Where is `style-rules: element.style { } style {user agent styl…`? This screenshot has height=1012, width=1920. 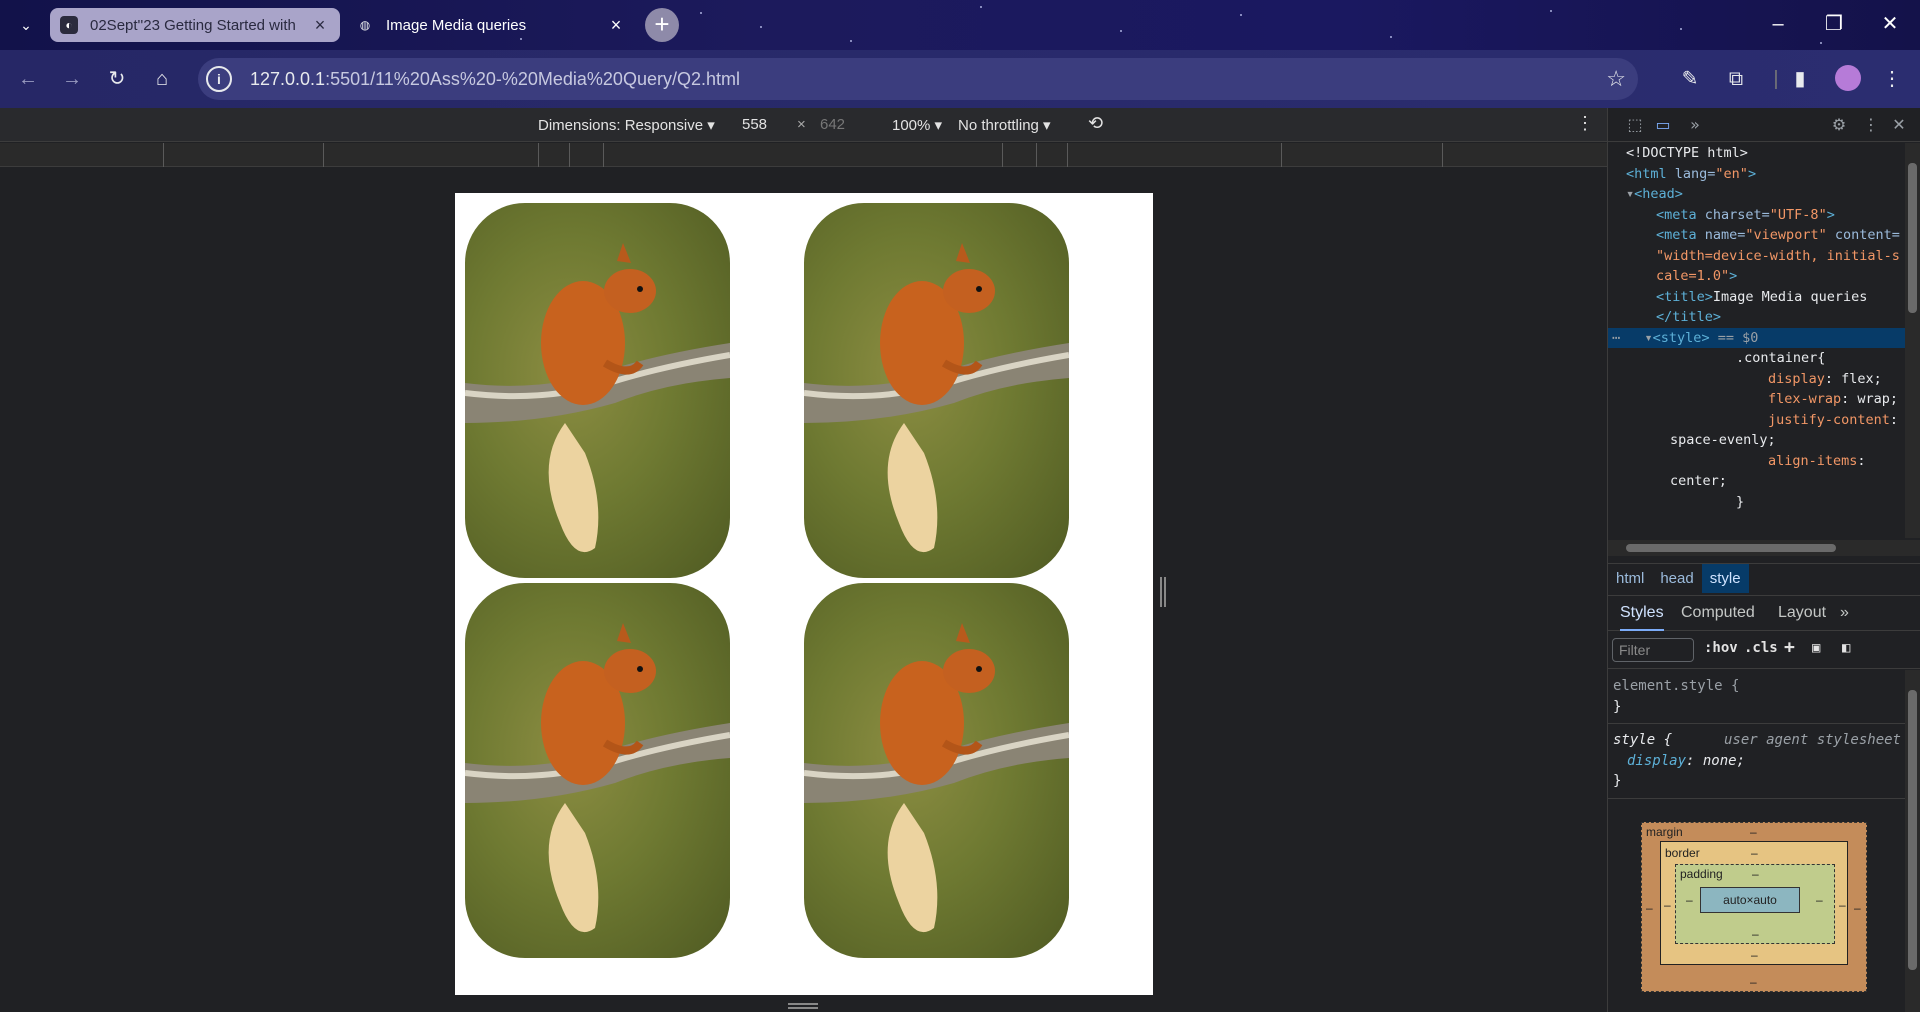
style-rules: element.style { } style {user agent styl… is located at coordinates (1757, 734).